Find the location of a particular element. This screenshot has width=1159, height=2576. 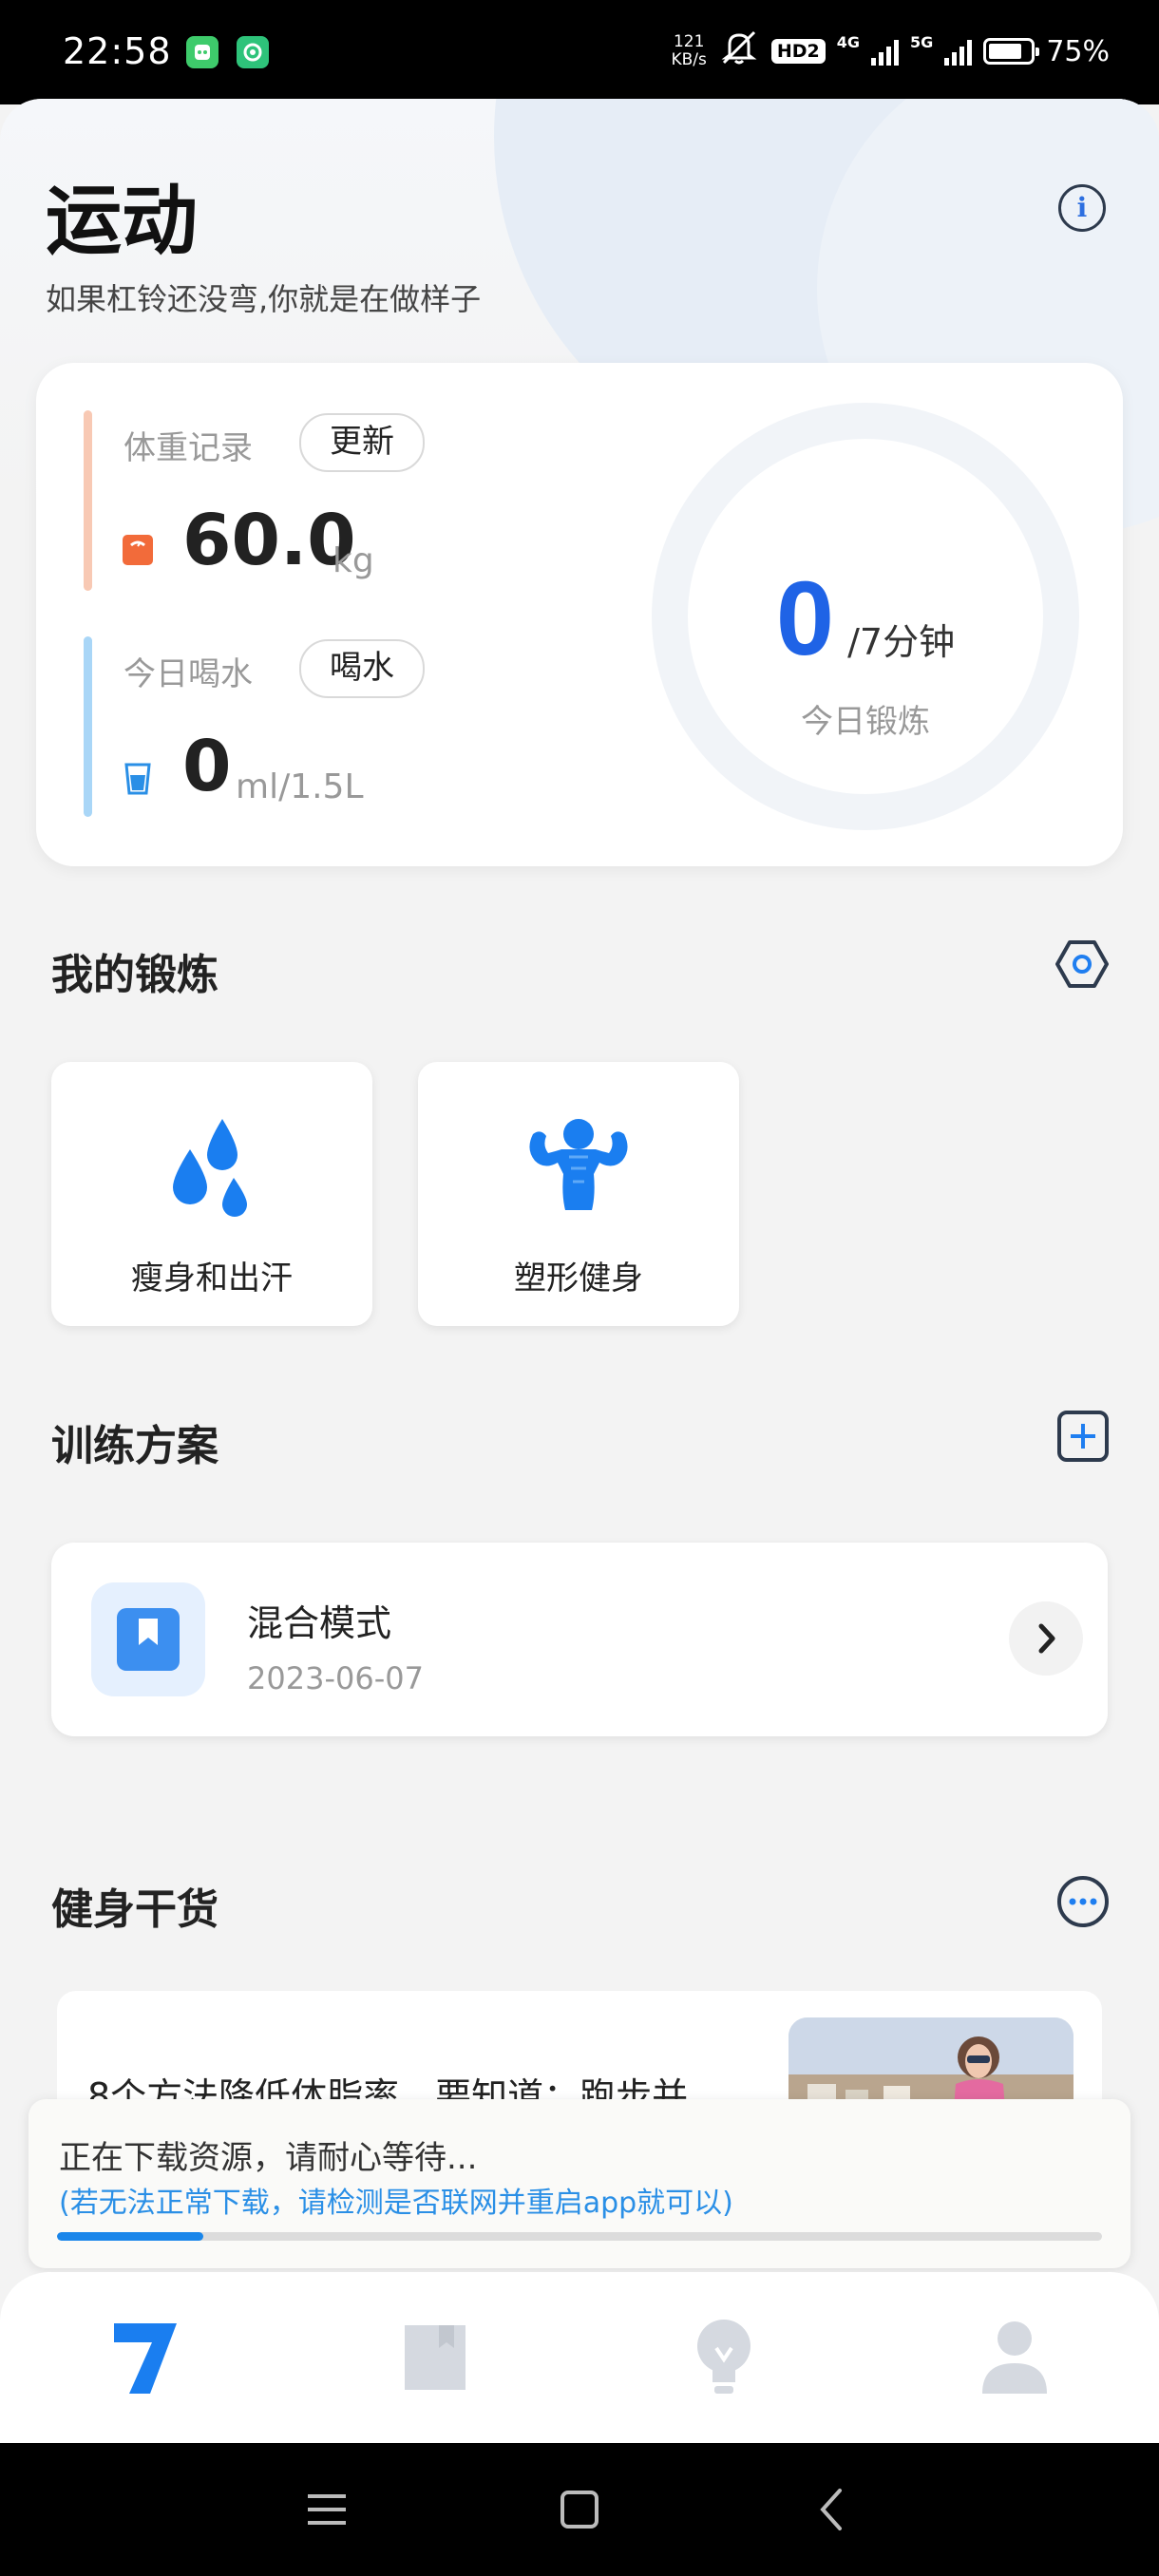

page-title: 运动 is located at coordinates (122, 221).